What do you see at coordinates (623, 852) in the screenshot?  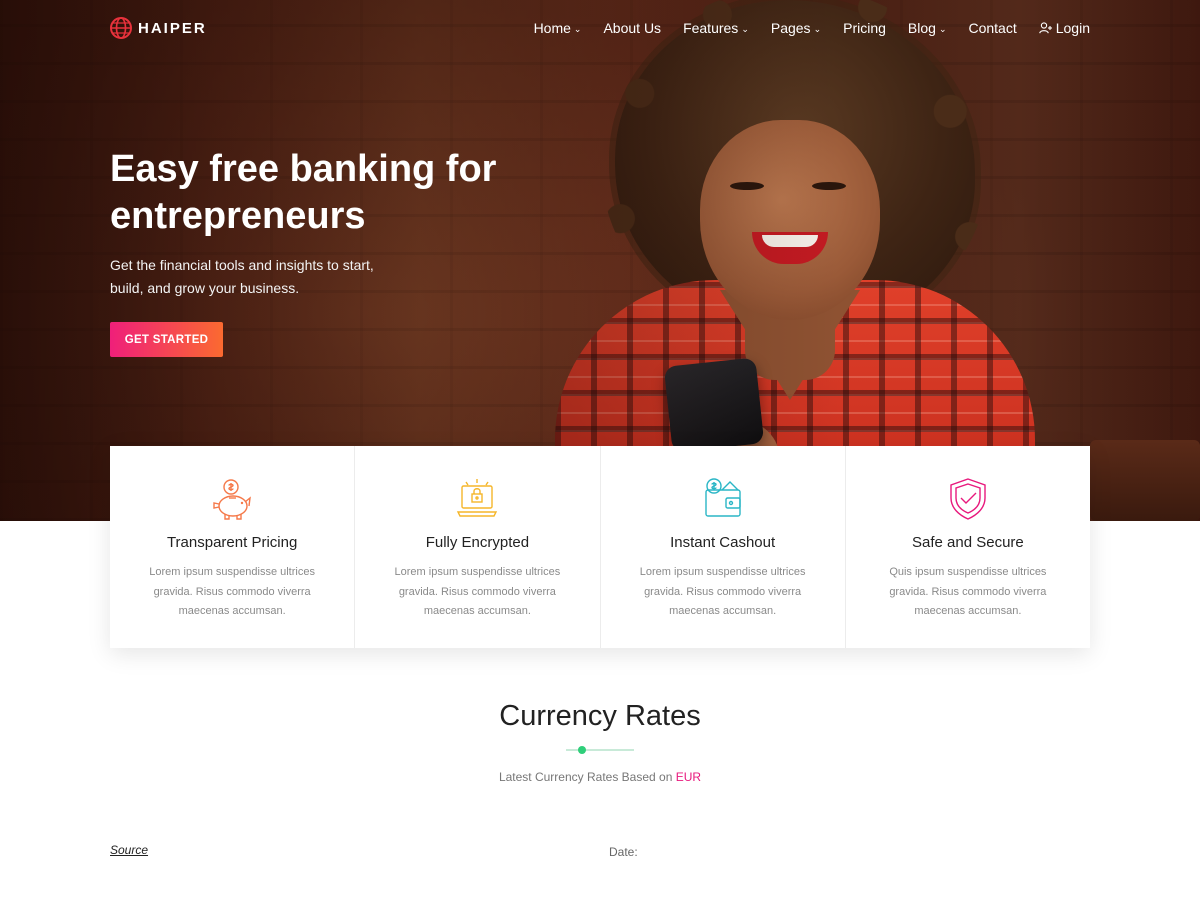 I see `date-label: Date:` at bounding box center [623, 852].